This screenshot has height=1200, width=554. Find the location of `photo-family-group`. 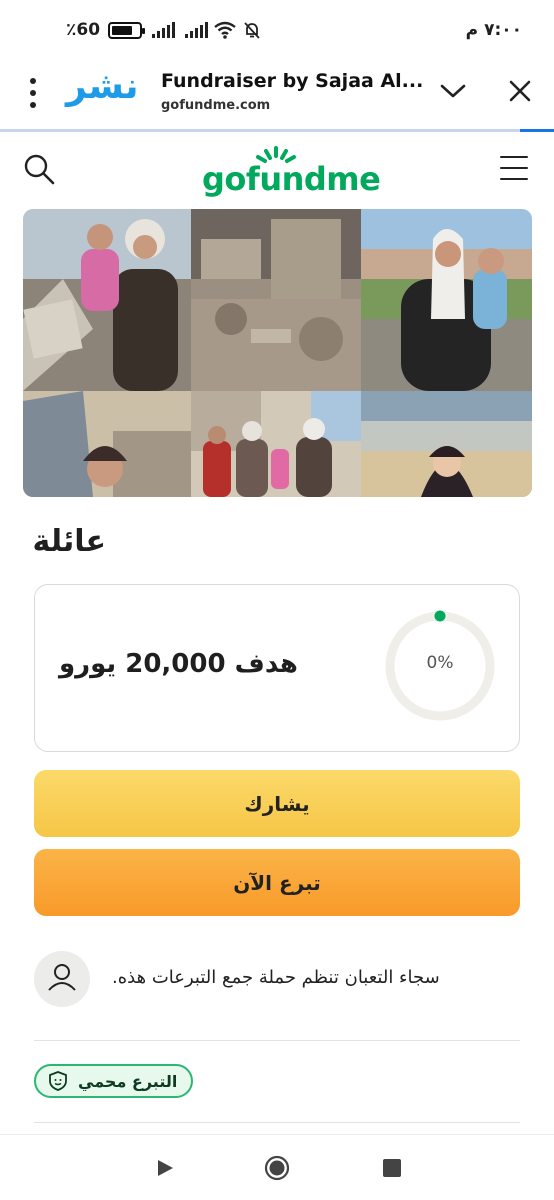

photo-family-group is located at coordinates (276, 444).